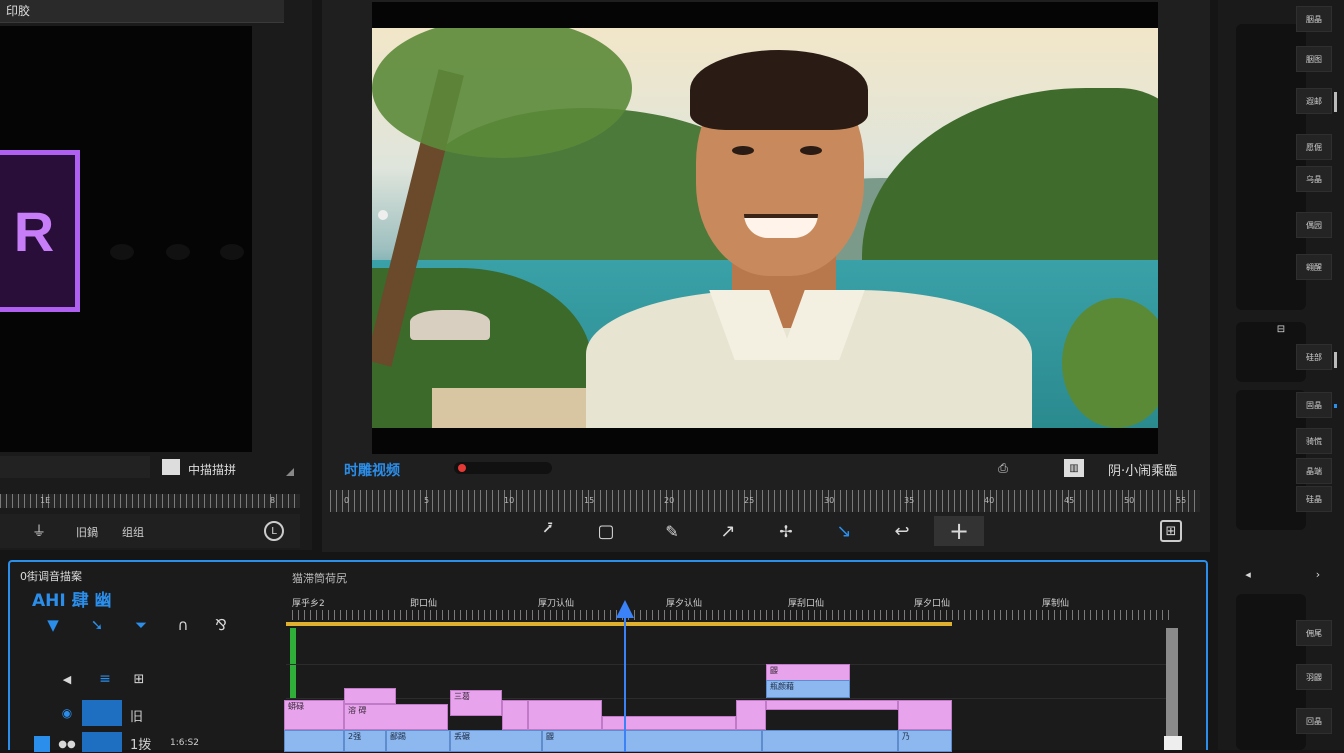  Describe the element at coordinates (171, 467) in the screenshot. I see `source-thumb-icon` at that location.